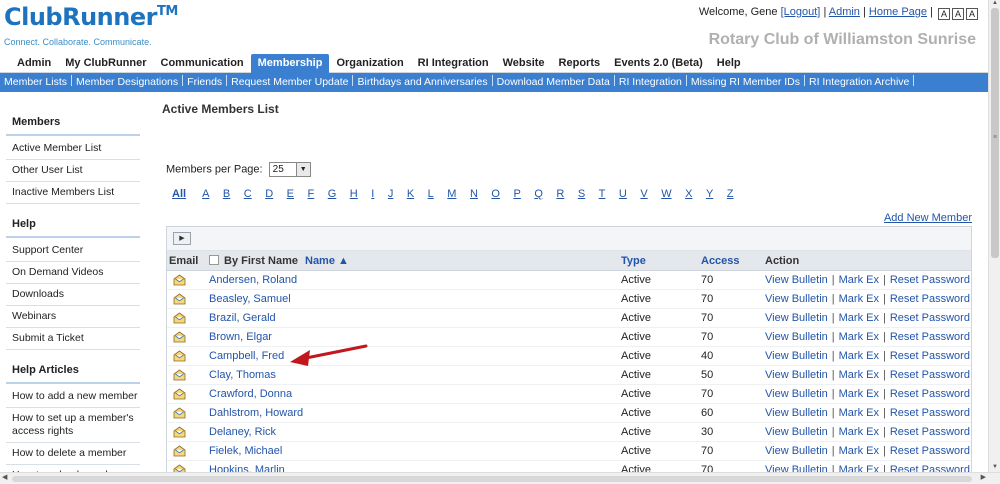 The width and height of the screenshot is (1000, 484). Describe the element at coordinates (709, 194) in the screenshot. I see `letter-y: Y` at that location.